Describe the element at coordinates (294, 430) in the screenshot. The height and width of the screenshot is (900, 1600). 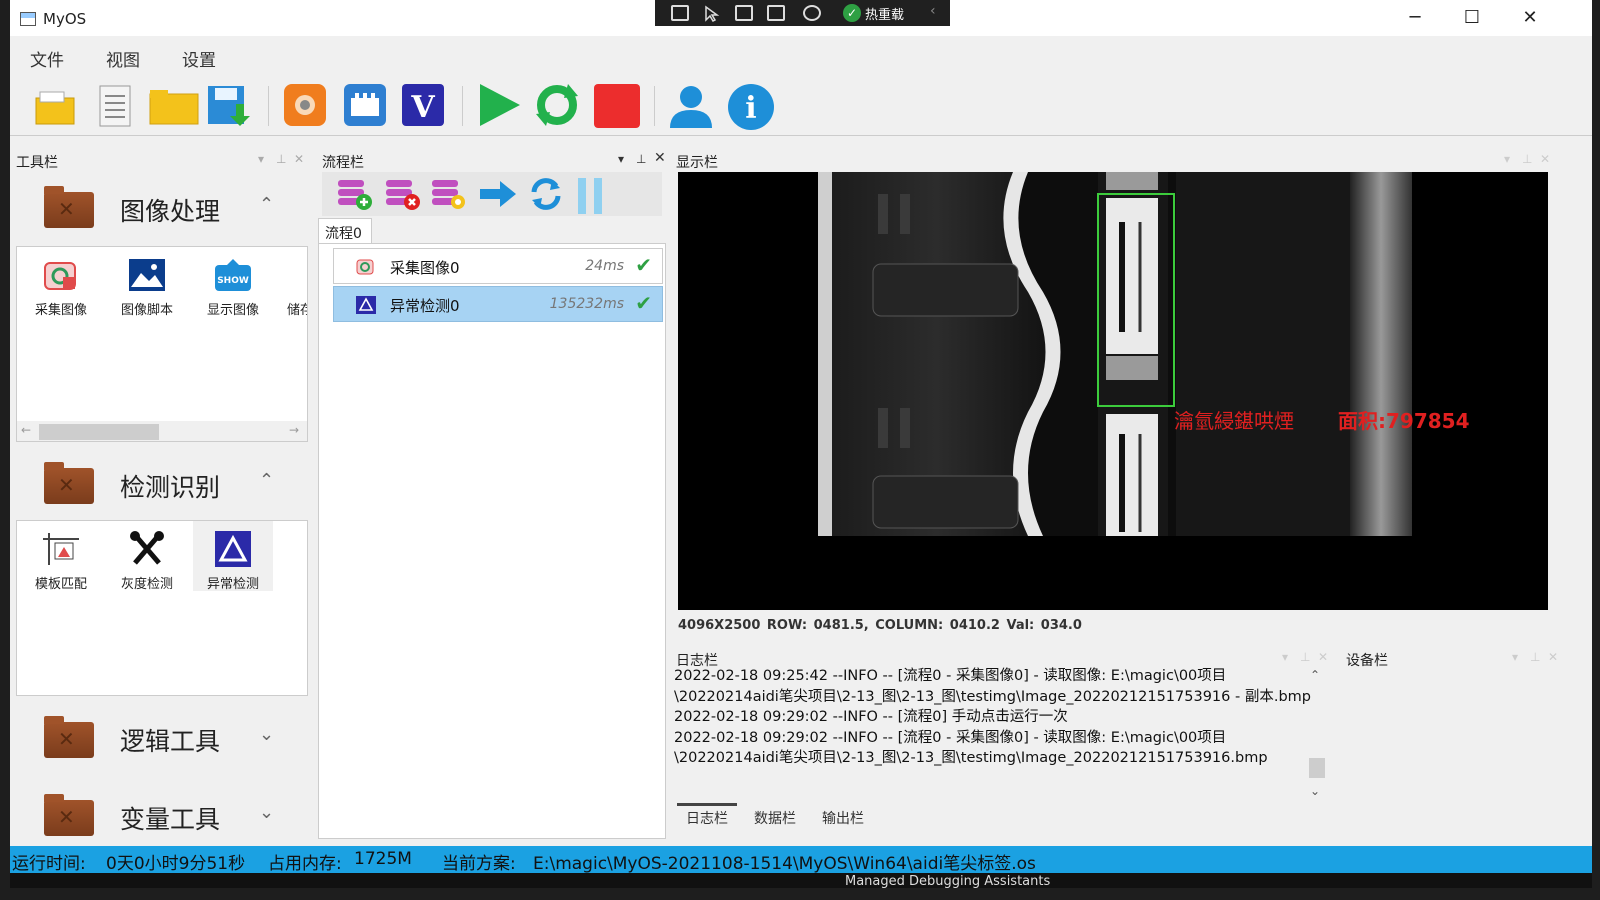
I see `scroll-right-icon: →` at that location.